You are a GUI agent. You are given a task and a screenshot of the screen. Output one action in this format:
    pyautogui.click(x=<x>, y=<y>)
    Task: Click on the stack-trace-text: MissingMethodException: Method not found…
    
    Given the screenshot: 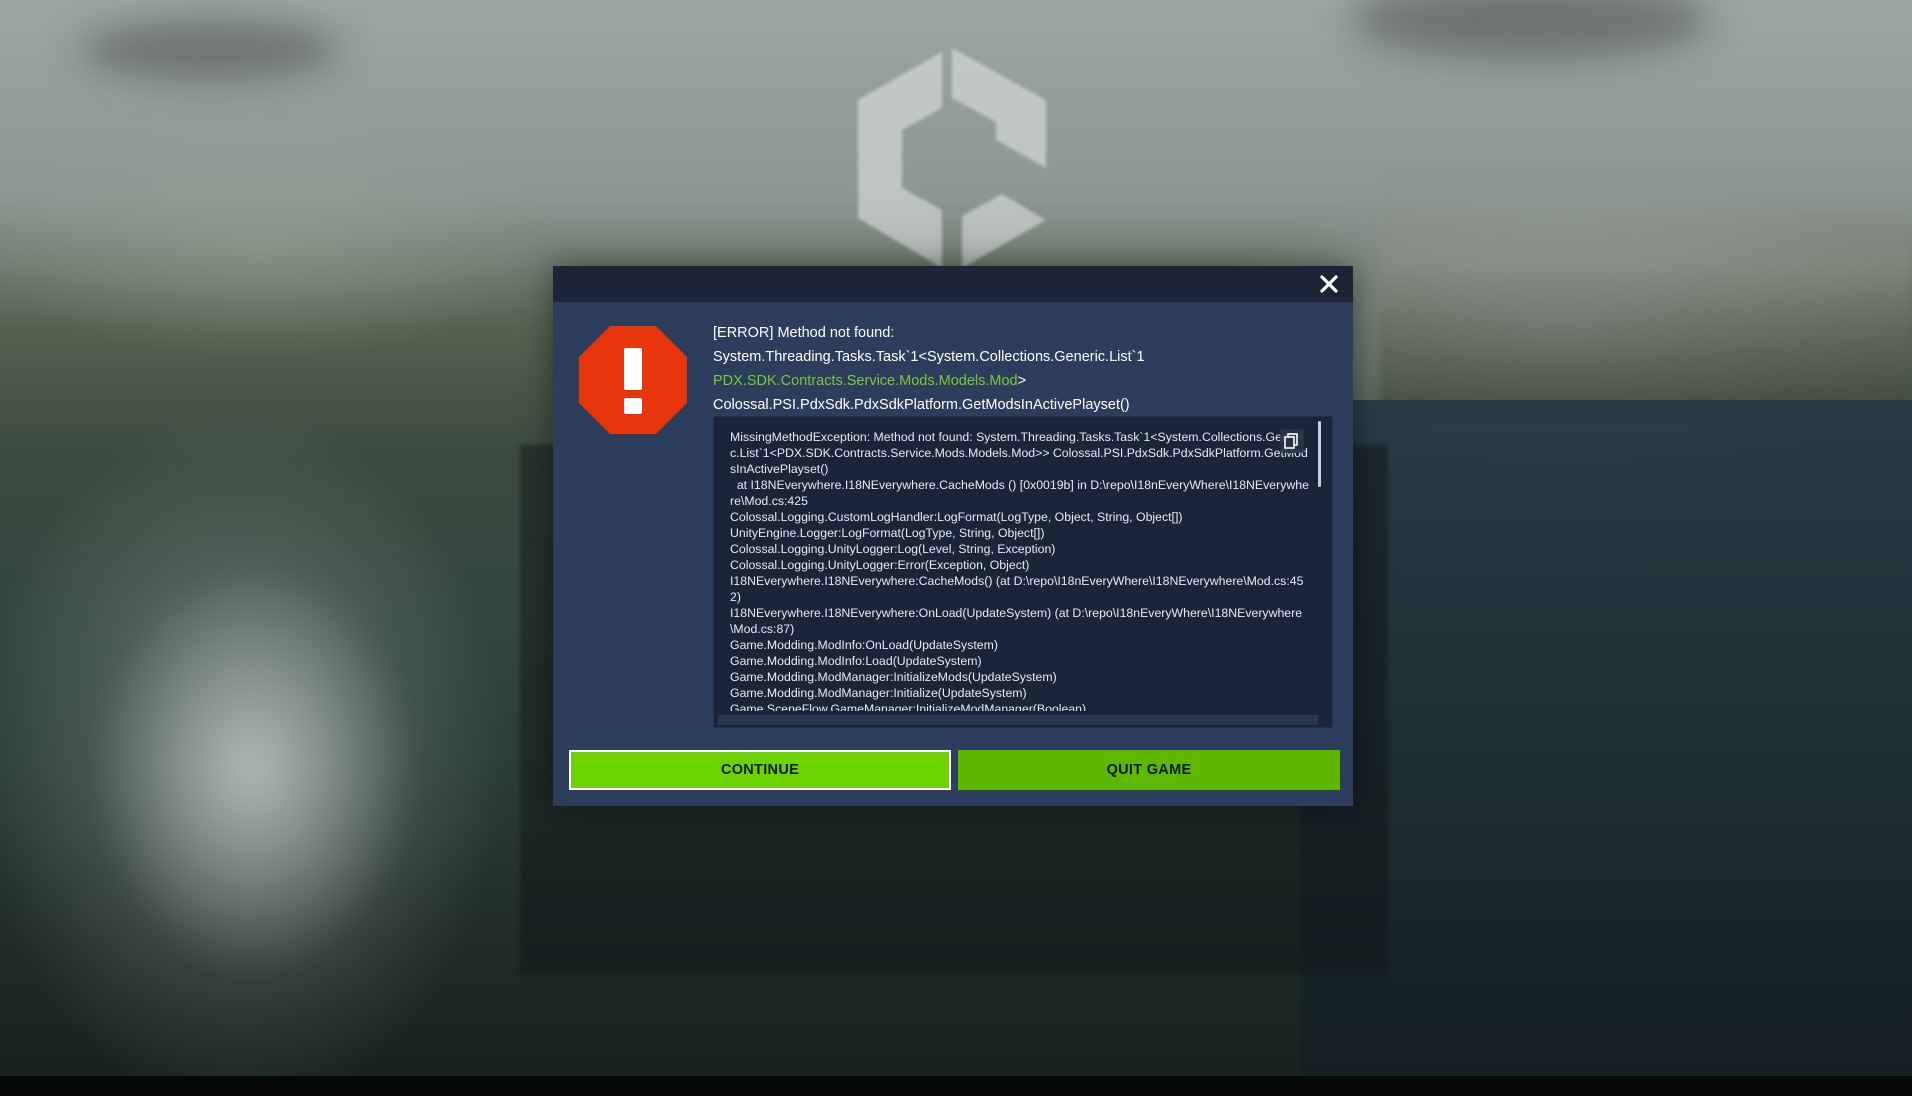 What is the action you would take?
    pyautogui.click(x=1019, y=570)
    